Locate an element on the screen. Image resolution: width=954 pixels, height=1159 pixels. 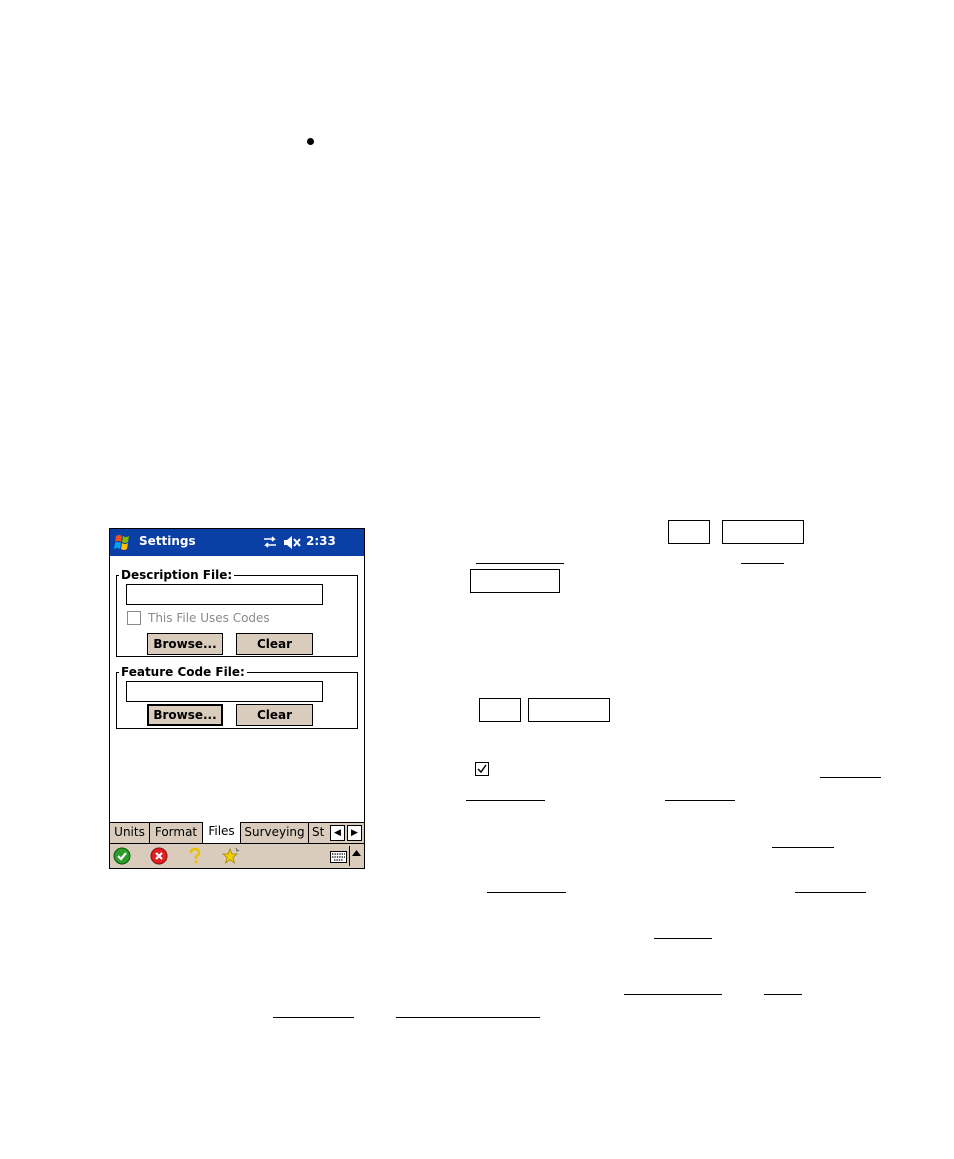
cancel-icon is located at coordinates (159, 856).